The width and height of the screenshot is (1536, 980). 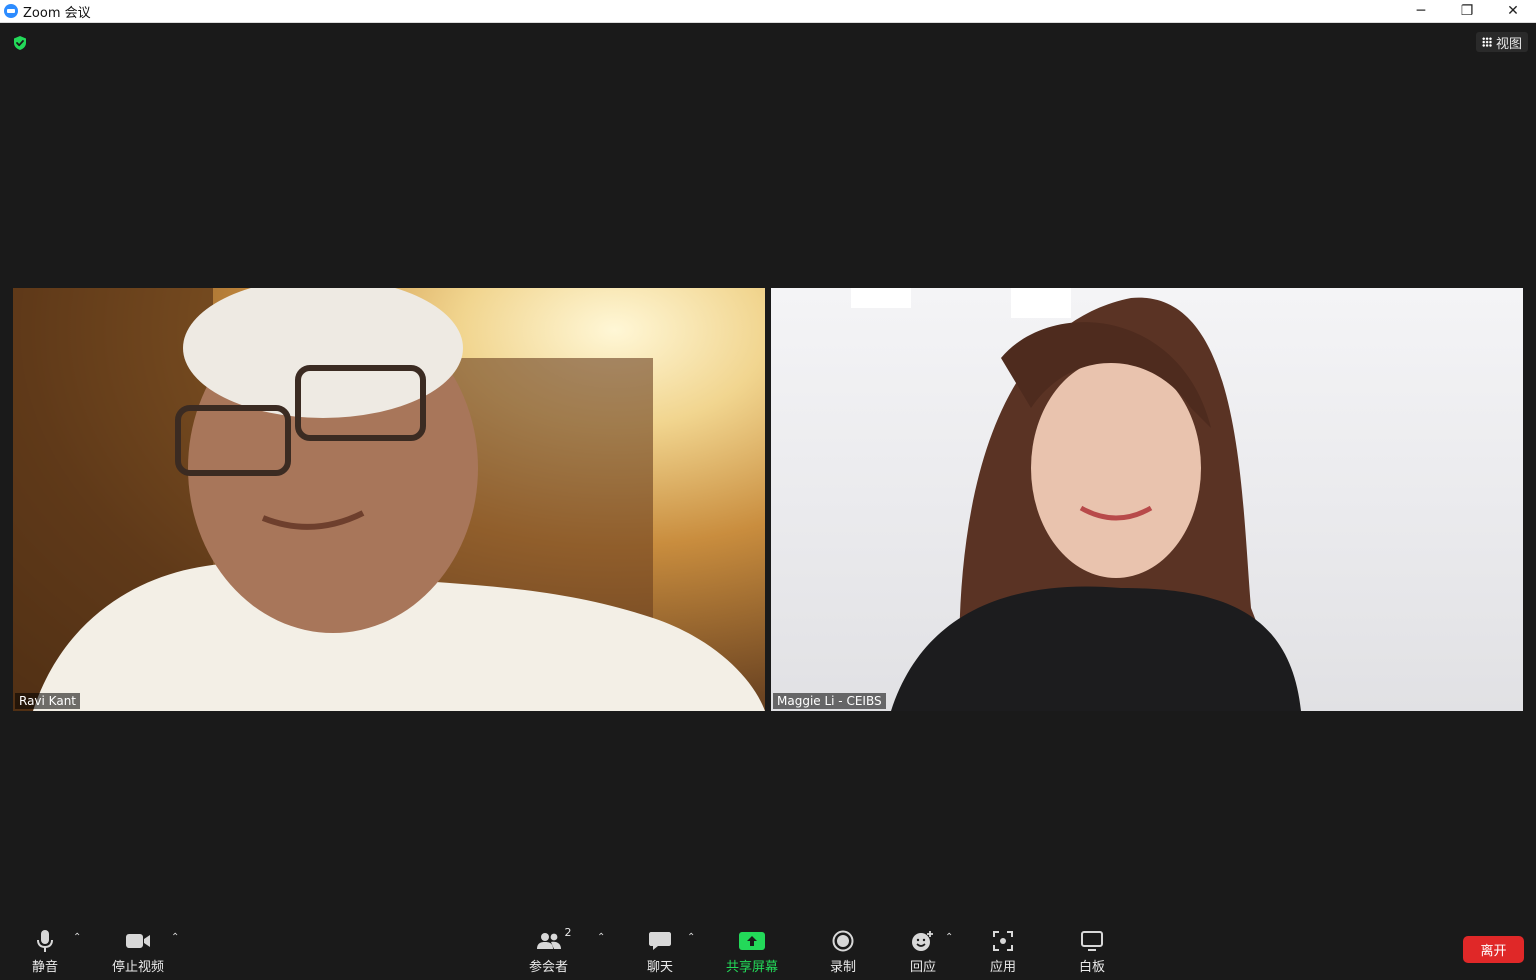 I want to click on reactions-button: 回应, so click(x=923, y=951).